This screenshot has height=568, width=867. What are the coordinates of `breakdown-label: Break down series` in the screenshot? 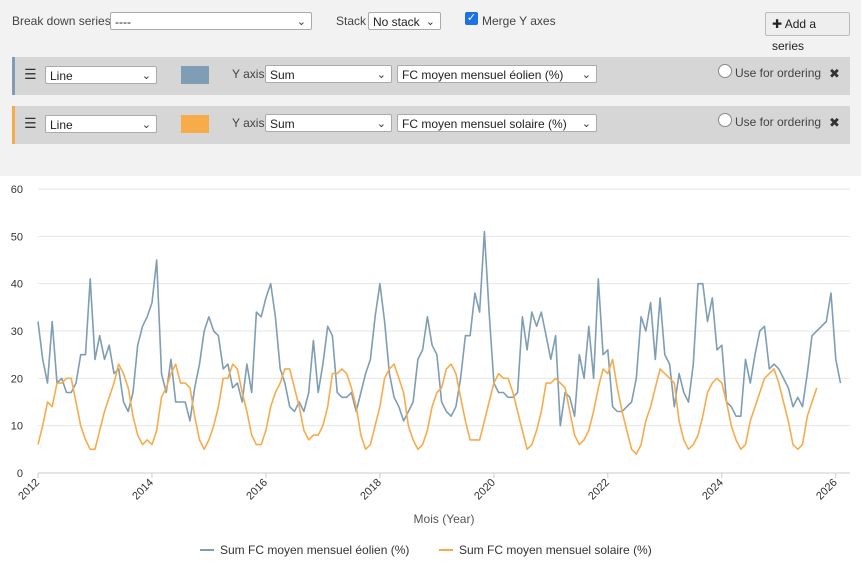 It's located at (61, 21).